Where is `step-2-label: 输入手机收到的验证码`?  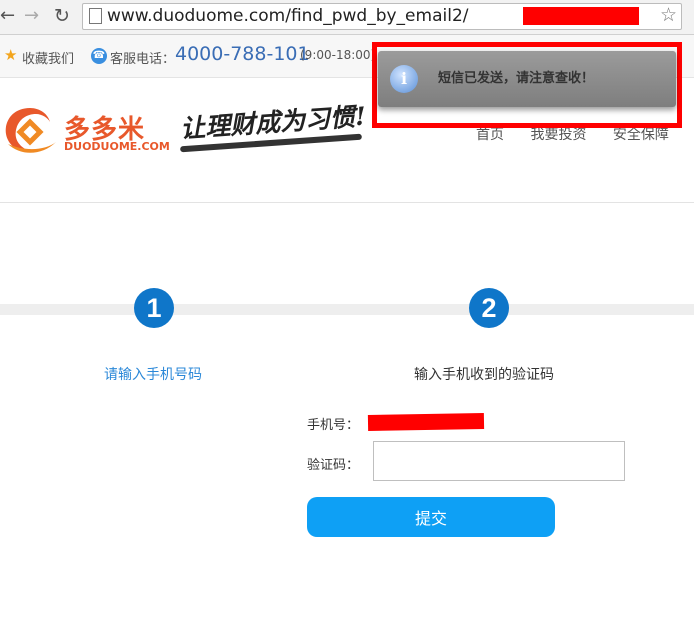 step-2-label: 输入手机收到的验证码 is located at coordinates (484, 375).